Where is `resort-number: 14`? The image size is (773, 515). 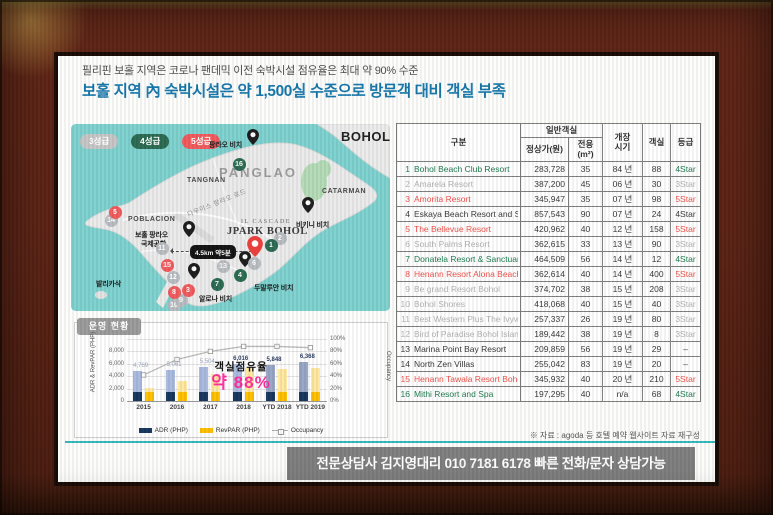 resort-number: 14 is located at coordinates (405, 363).